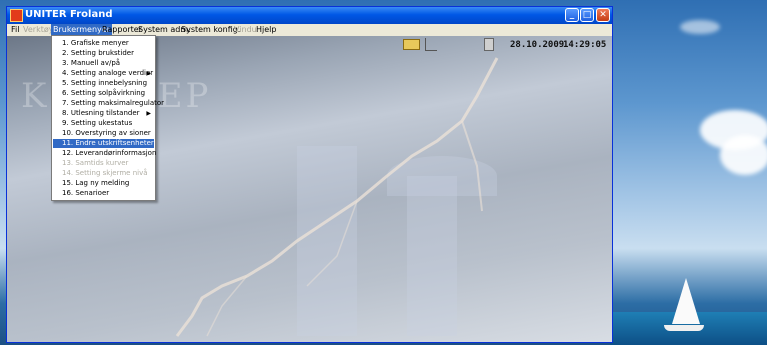  Describe the element at coordinates (489, 44) in the screenshot. I see `trash-icon` at that location.